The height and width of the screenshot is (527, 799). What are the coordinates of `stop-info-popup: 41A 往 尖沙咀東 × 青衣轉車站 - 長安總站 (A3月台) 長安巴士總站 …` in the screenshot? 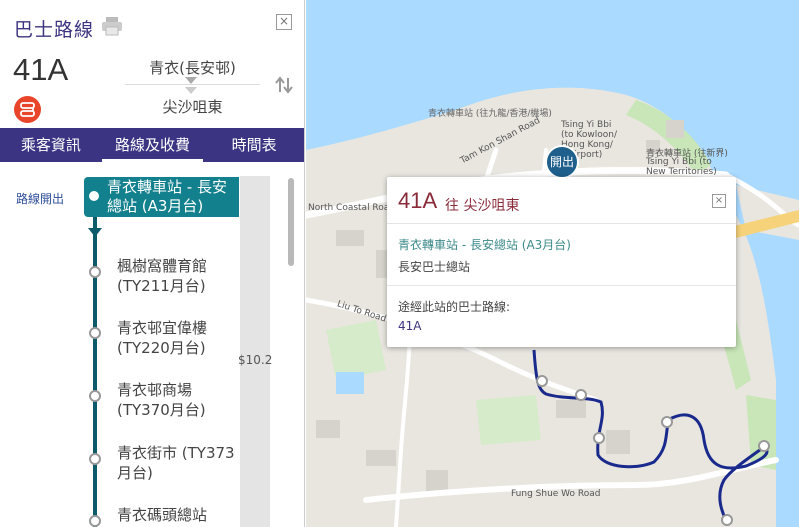 It's located at (561, 262).